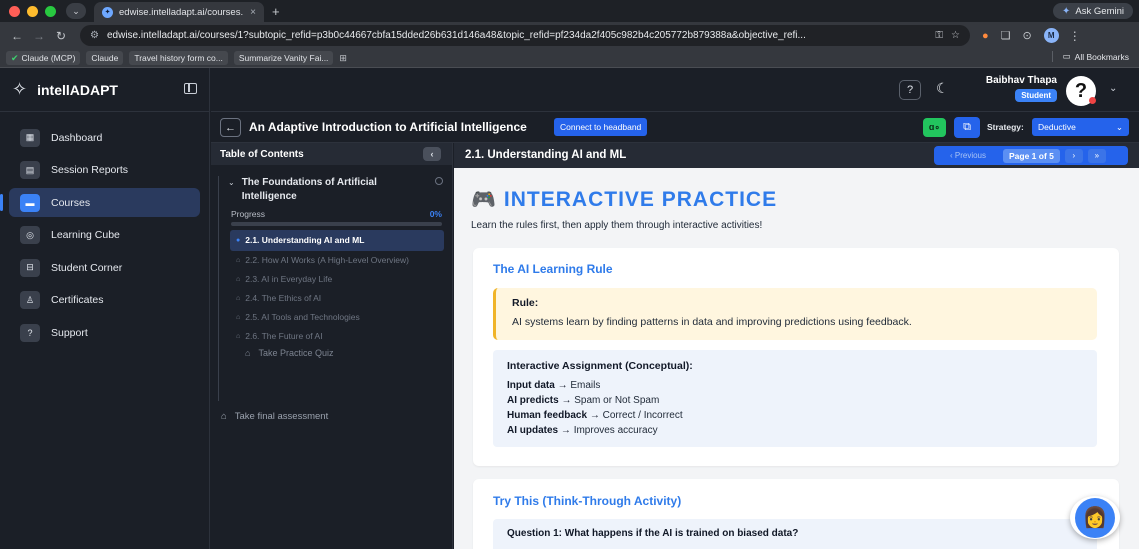  I want to click on extensions-puzzle-icon: ❏, so click(1006, 35).